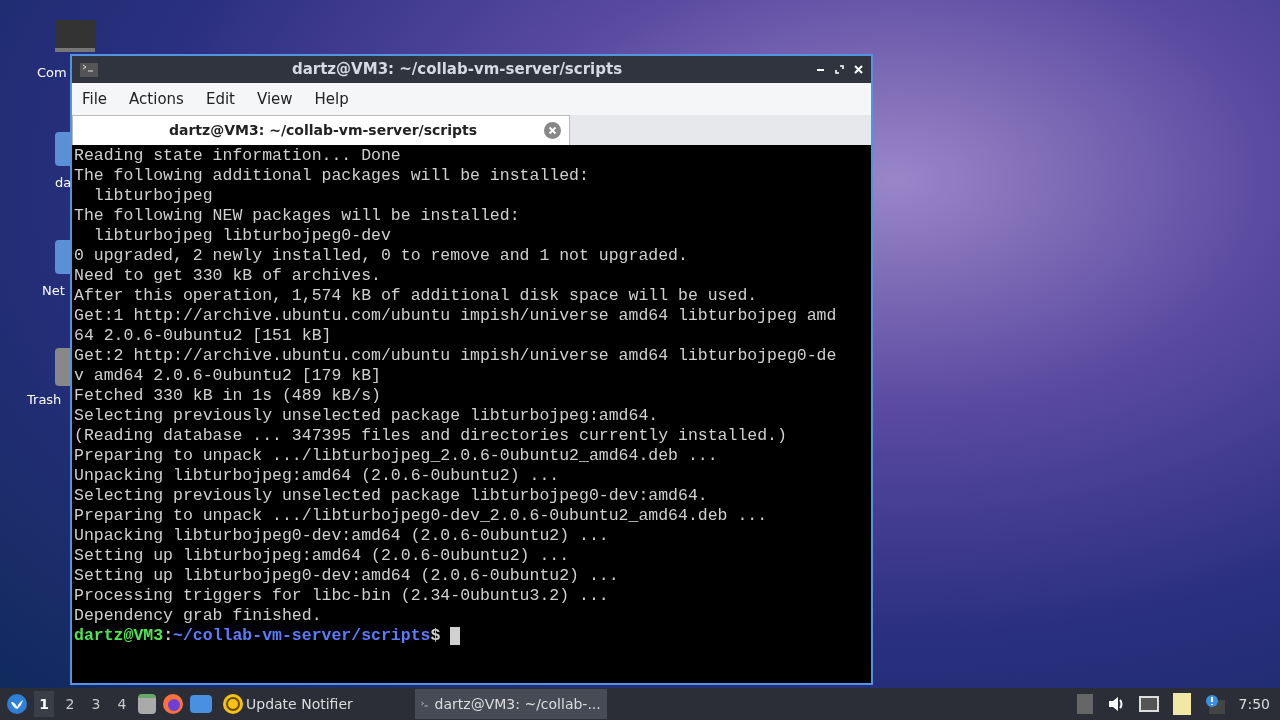 This screenshot has width=1280, height=720. What do you see at coordinates (70, 704) in the screenshot?
I see `workspace-button: 2` at bounding box center [70, 704].